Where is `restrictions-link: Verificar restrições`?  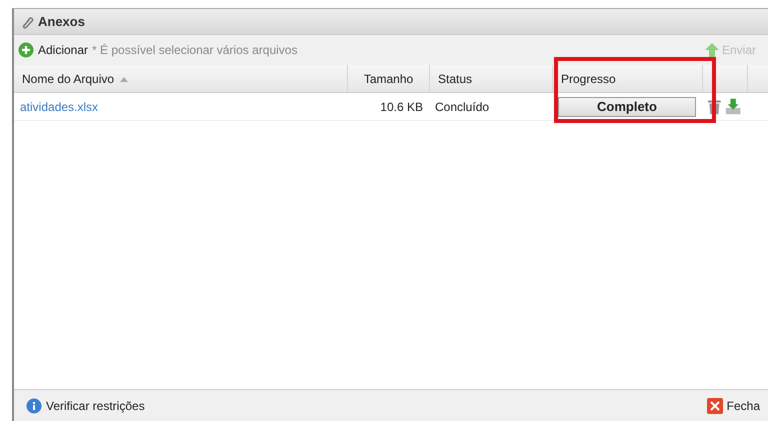 restrictions-link: Verificar restrições is located at coordinates (85, 405).